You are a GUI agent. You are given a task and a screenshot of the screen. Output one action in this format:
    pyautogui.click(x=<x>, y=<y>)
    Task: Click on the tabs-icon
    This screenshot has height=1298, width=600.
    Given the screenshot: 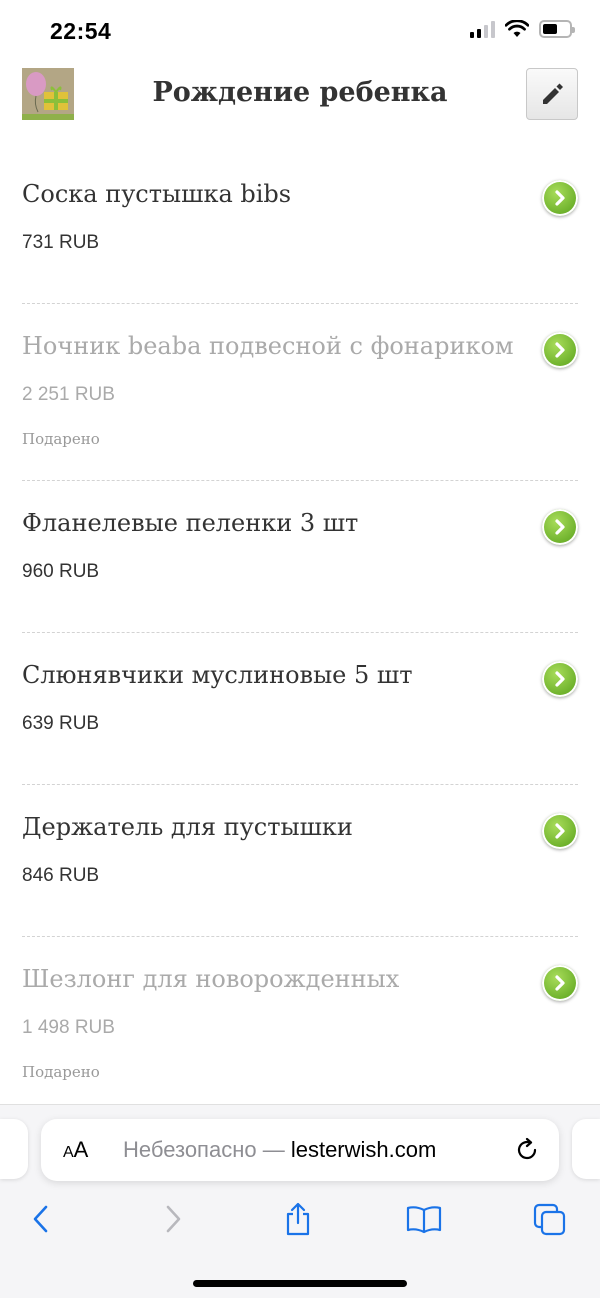 What is the action you would take?
    pyautogui.click(x=549, y=1219)
    